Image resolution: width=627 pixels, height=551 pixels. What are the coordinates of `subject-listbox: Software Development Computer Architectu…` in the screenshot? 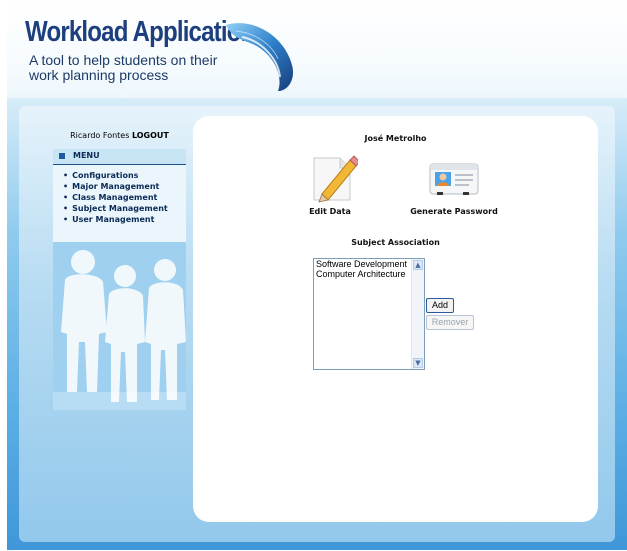 It's located at (369, 314).